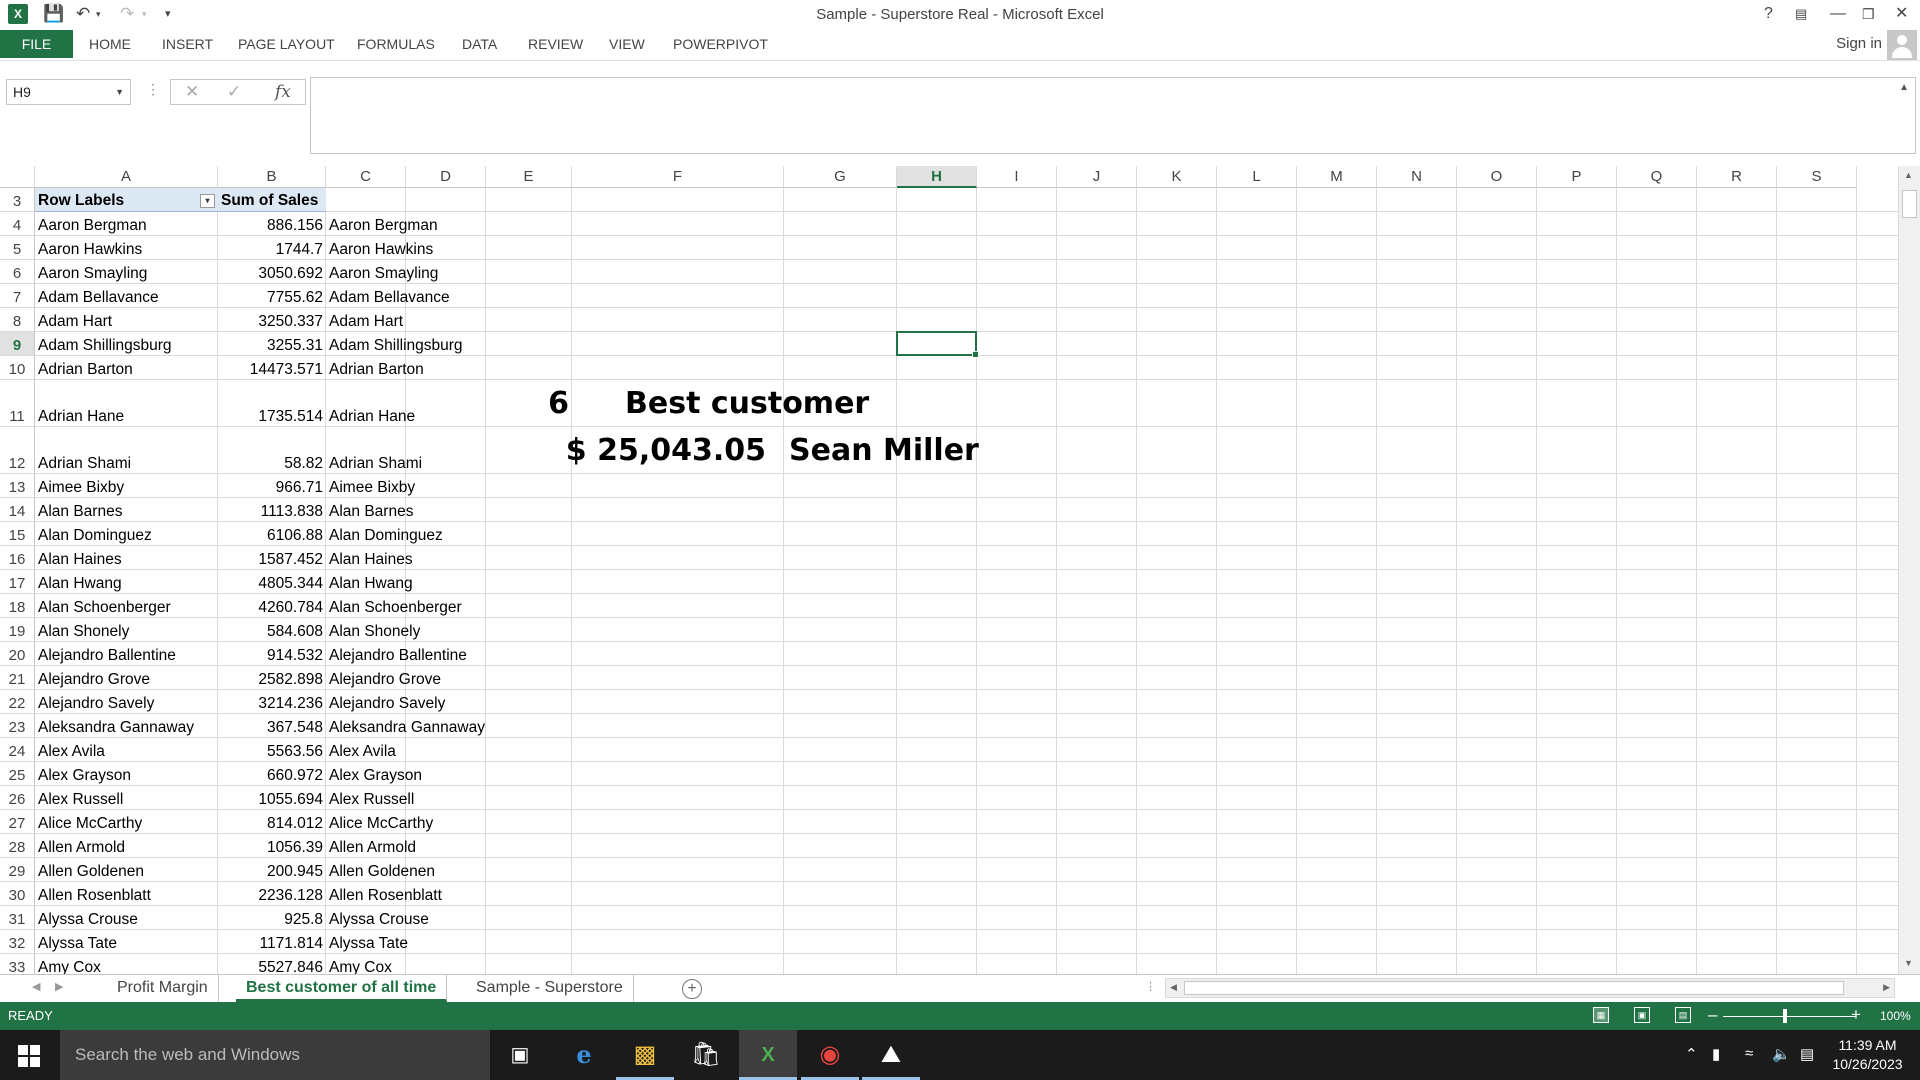  What do you see at coordinates (126, 822) in the screenshot?
I see `pivot-row-label: Alice McCarthy` at bounding box center [126, 822].